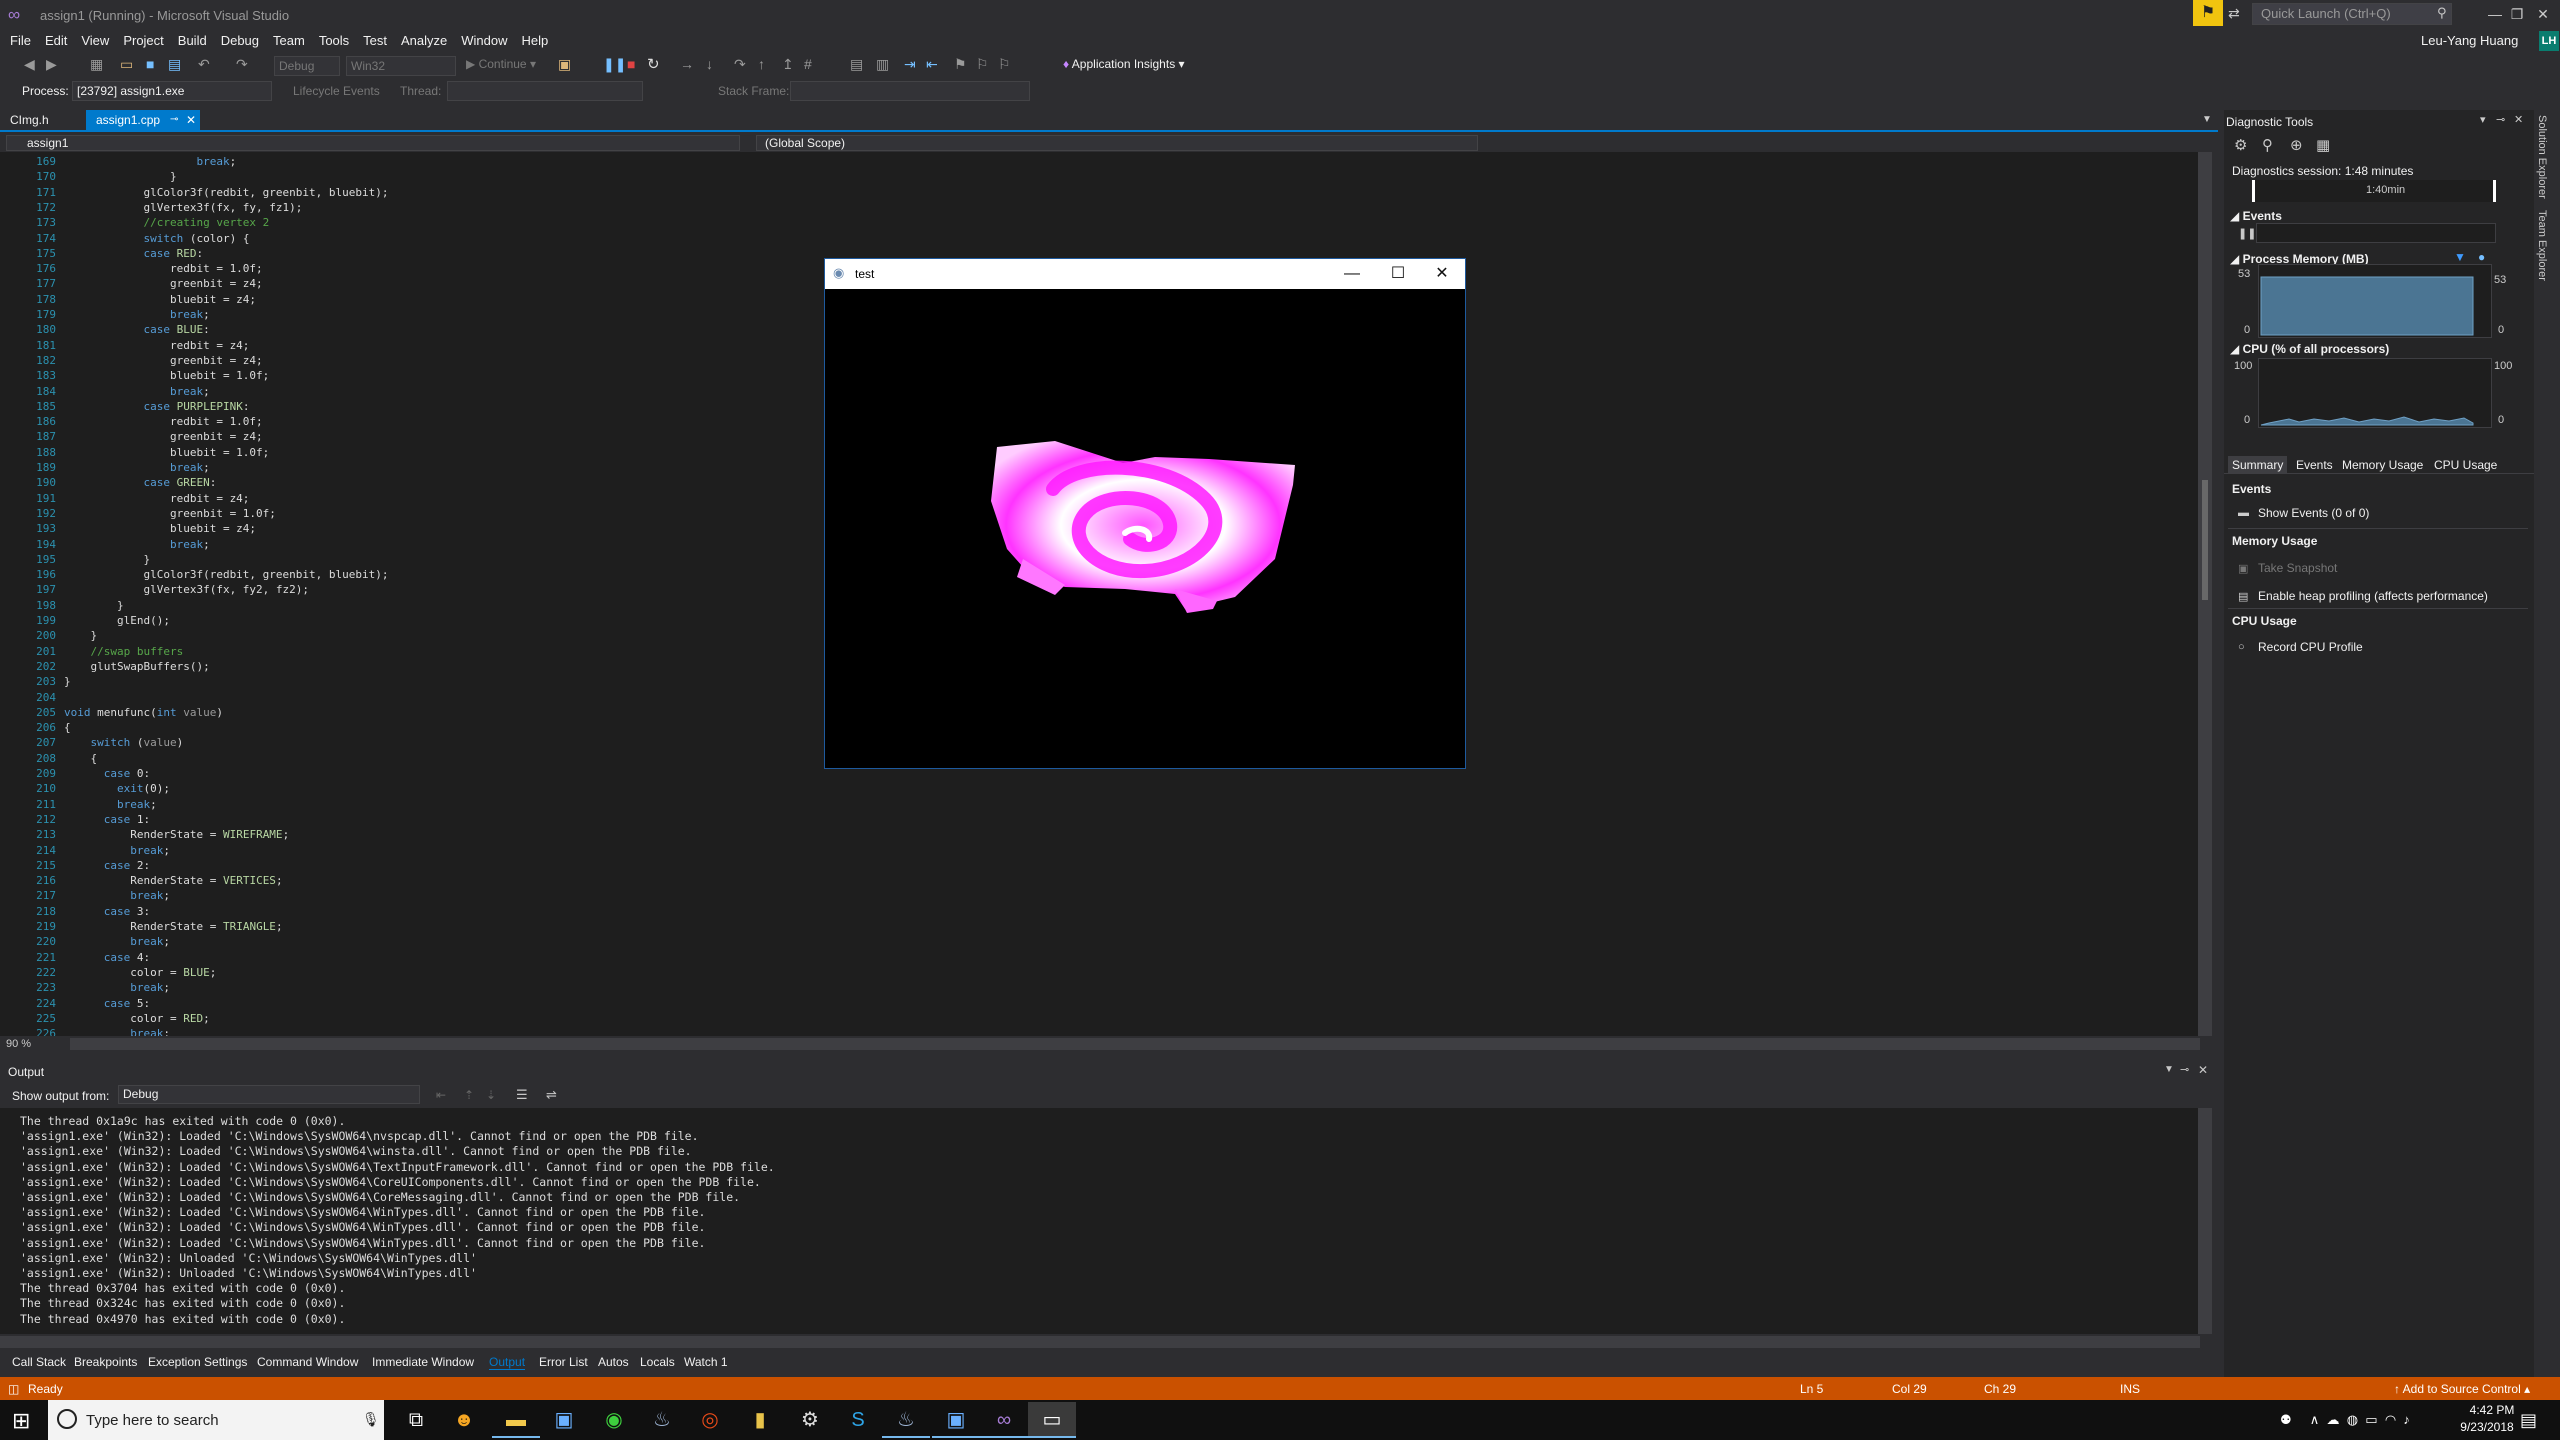 This screenshot has height=1440, width=2560. I want to click on output-source-select: Debug, so click(269, 1094).